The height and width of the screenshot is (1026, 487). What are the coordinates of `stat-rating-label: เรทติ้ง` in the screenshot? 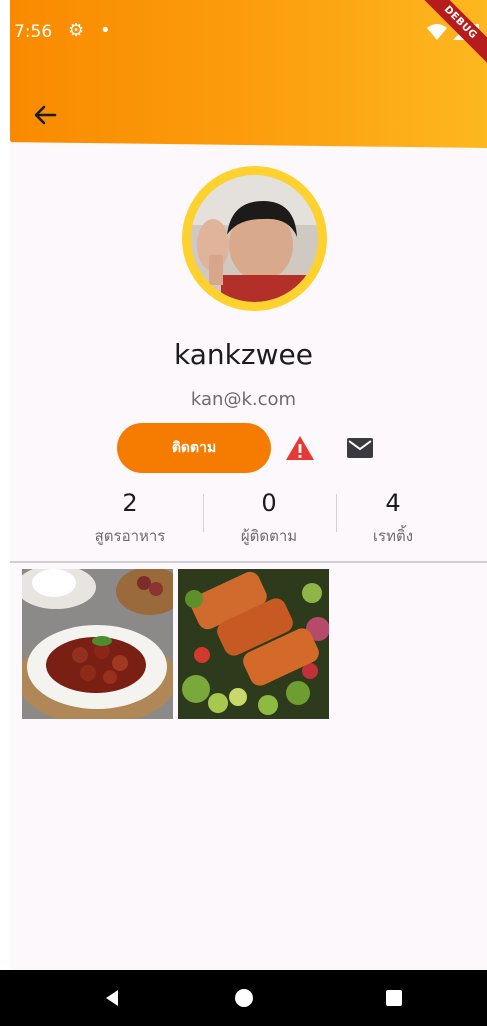 It's located at (393, 536).